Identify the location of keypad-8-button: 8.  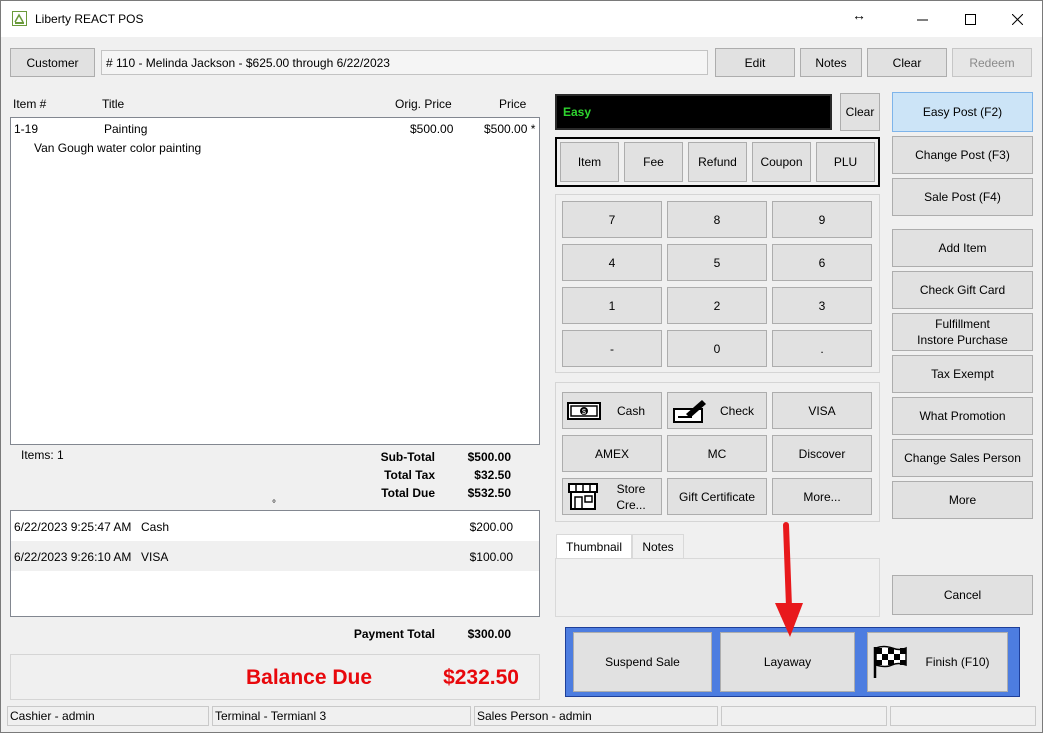
(717, 219).